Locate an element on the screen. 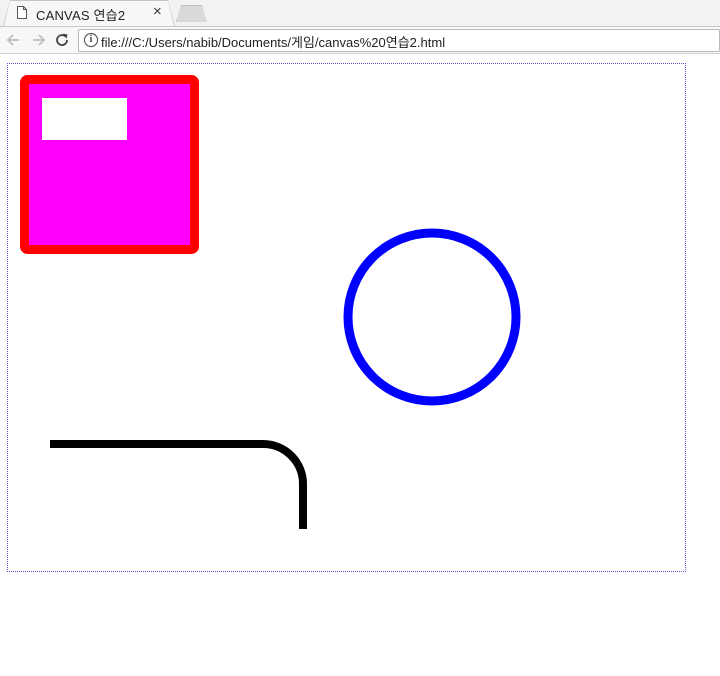  close-icon: × is located at coordinates (157, 12).